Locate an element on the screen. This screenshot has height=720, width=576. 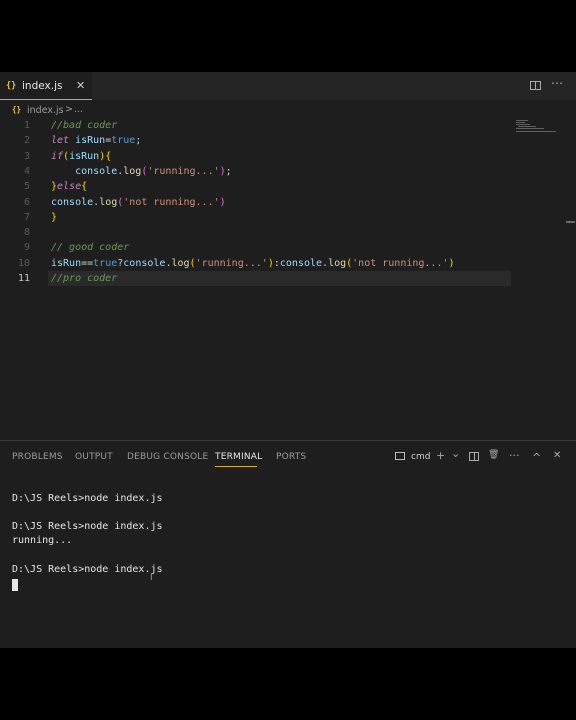
code-token: == is located at coordinates (87, 263).